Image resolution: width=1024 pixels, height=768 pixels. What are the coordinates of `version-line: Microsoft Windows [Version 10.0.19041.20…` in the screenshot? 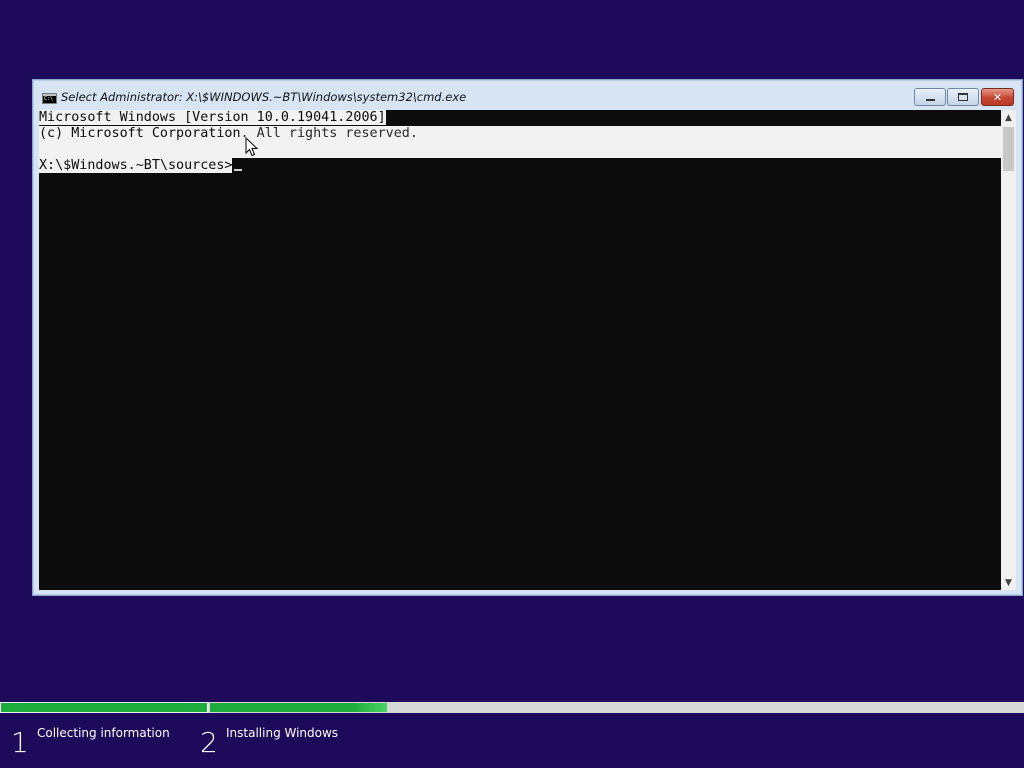 It's located at (212, 117).